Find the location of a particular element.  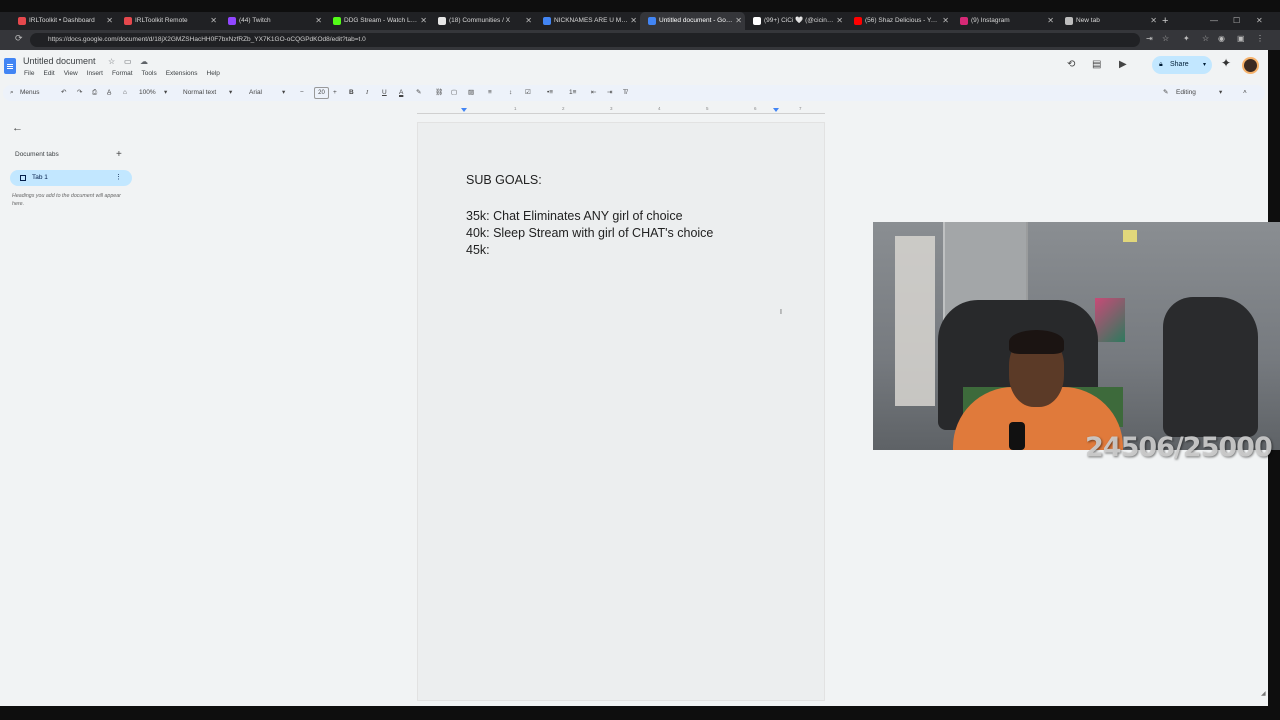

bookmark-star-icon: ☆ is located at coordinates (1165, 38).